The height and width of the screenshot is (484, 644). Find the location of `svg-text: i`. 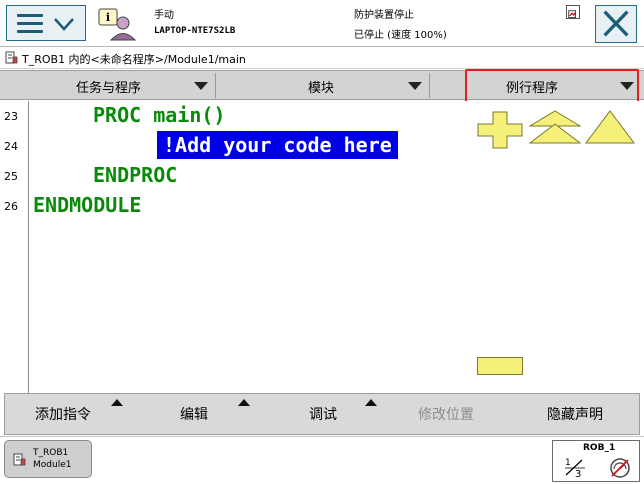

svg-text: i is located at coordinates (108, 17).